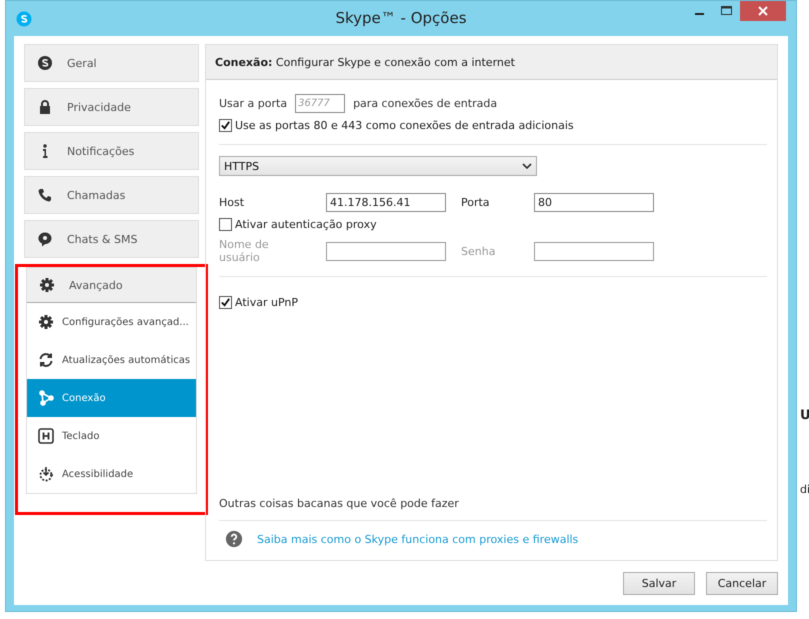  What do you see at coordinates (111, 63) in the screenshot?
I see `sidebar-item: Geral` at bounding box center [111, 63].